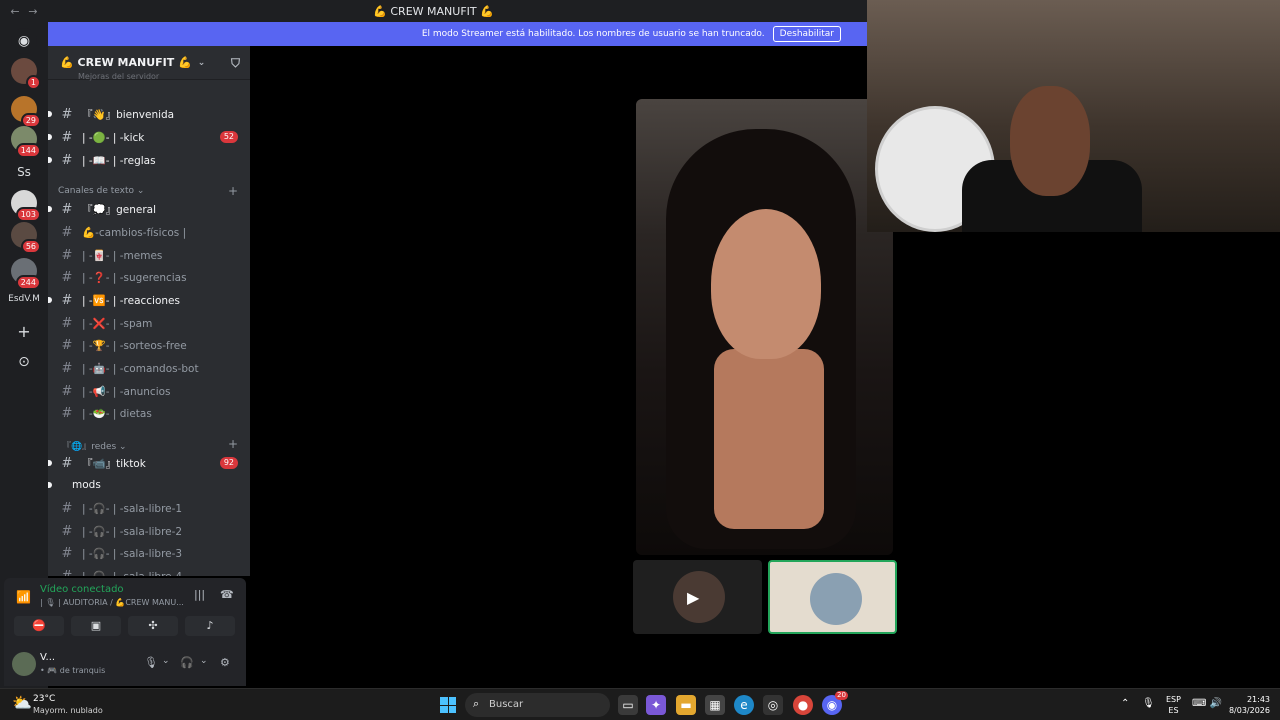  I want to click on voice-status: Vídeo conectado, so click(82, 589).